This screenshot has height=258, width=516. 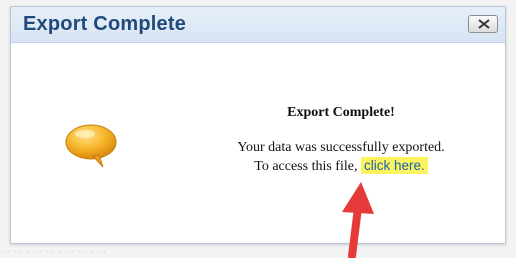 What do you see at coordinates (53, 252) in the screenshot?
I see `background-page-text: · · · · · · · · · · · · · · · · ·` at bounding box center [53, 252].